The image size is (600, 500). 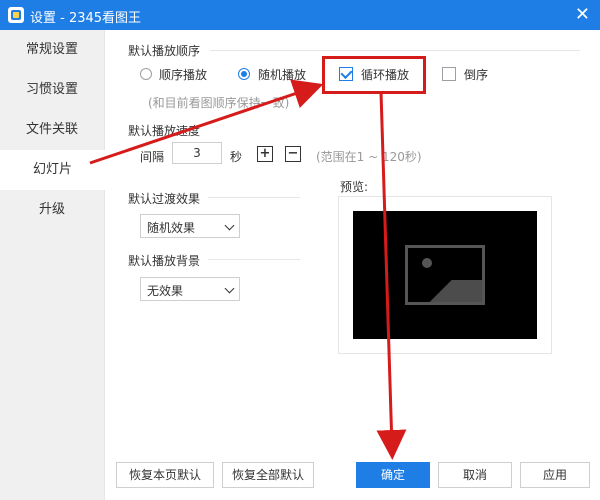 I want to click on preview-area, so click(x=445, y=275).